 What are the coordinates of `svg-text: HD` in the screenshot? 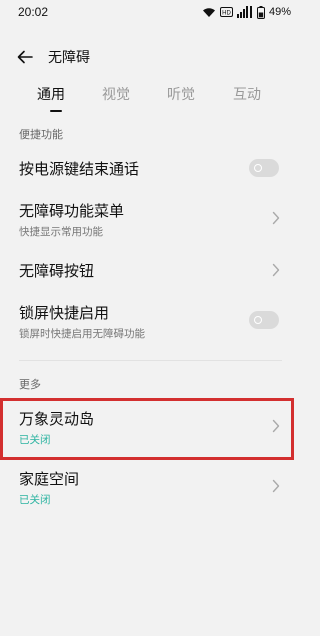 It's located at (226, 14).